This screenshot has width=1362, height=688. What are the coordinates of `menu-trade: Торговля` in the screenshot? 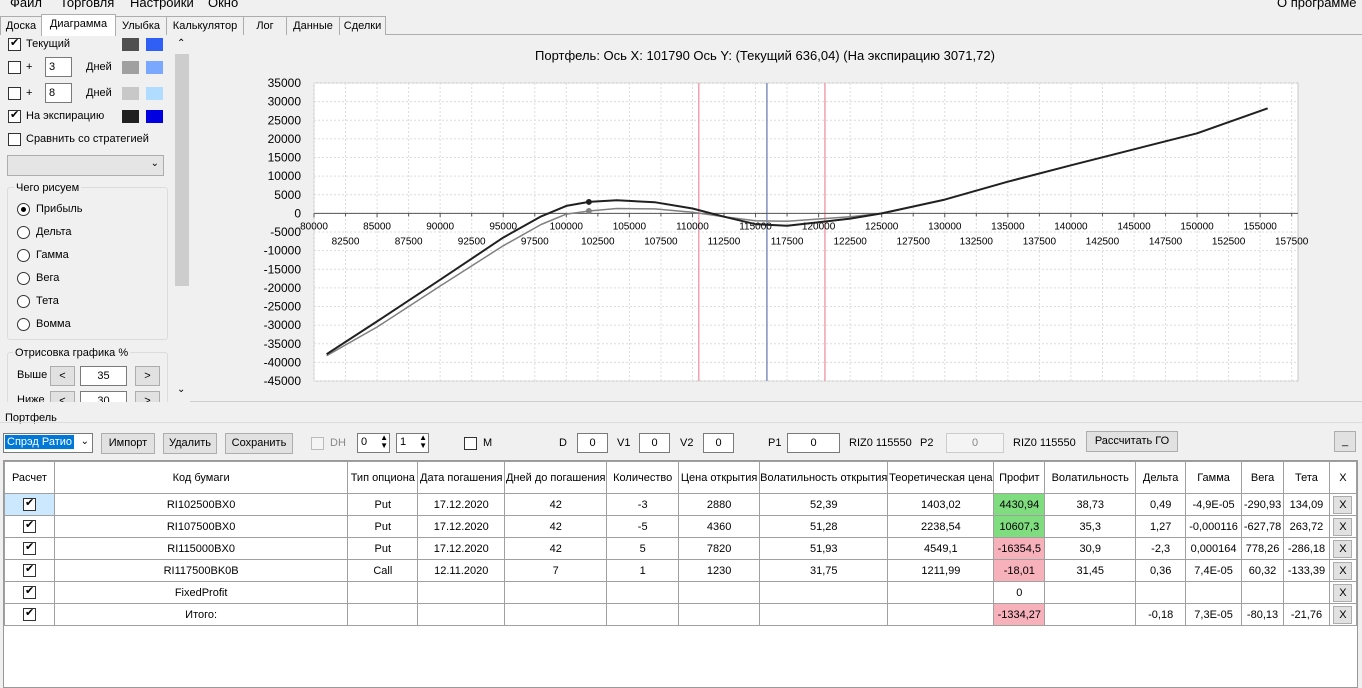 It's located at (87, 5).